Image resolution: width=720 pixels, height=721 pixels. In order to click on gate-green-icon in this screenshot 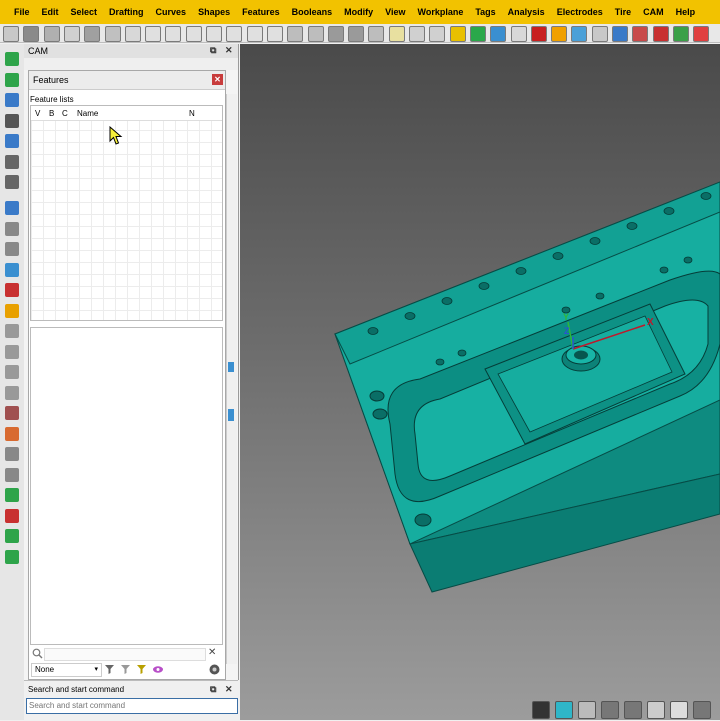, I will do `click(12, 495)`.